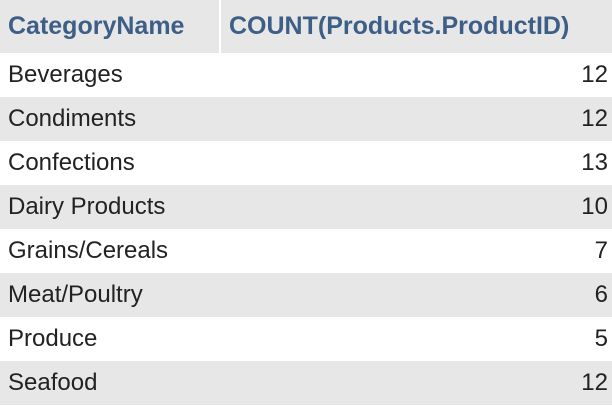 The image size is (612, 406). Describe the element at coordinates (416, 339) in the screenshot. I see `count-cell: 5` at that location.